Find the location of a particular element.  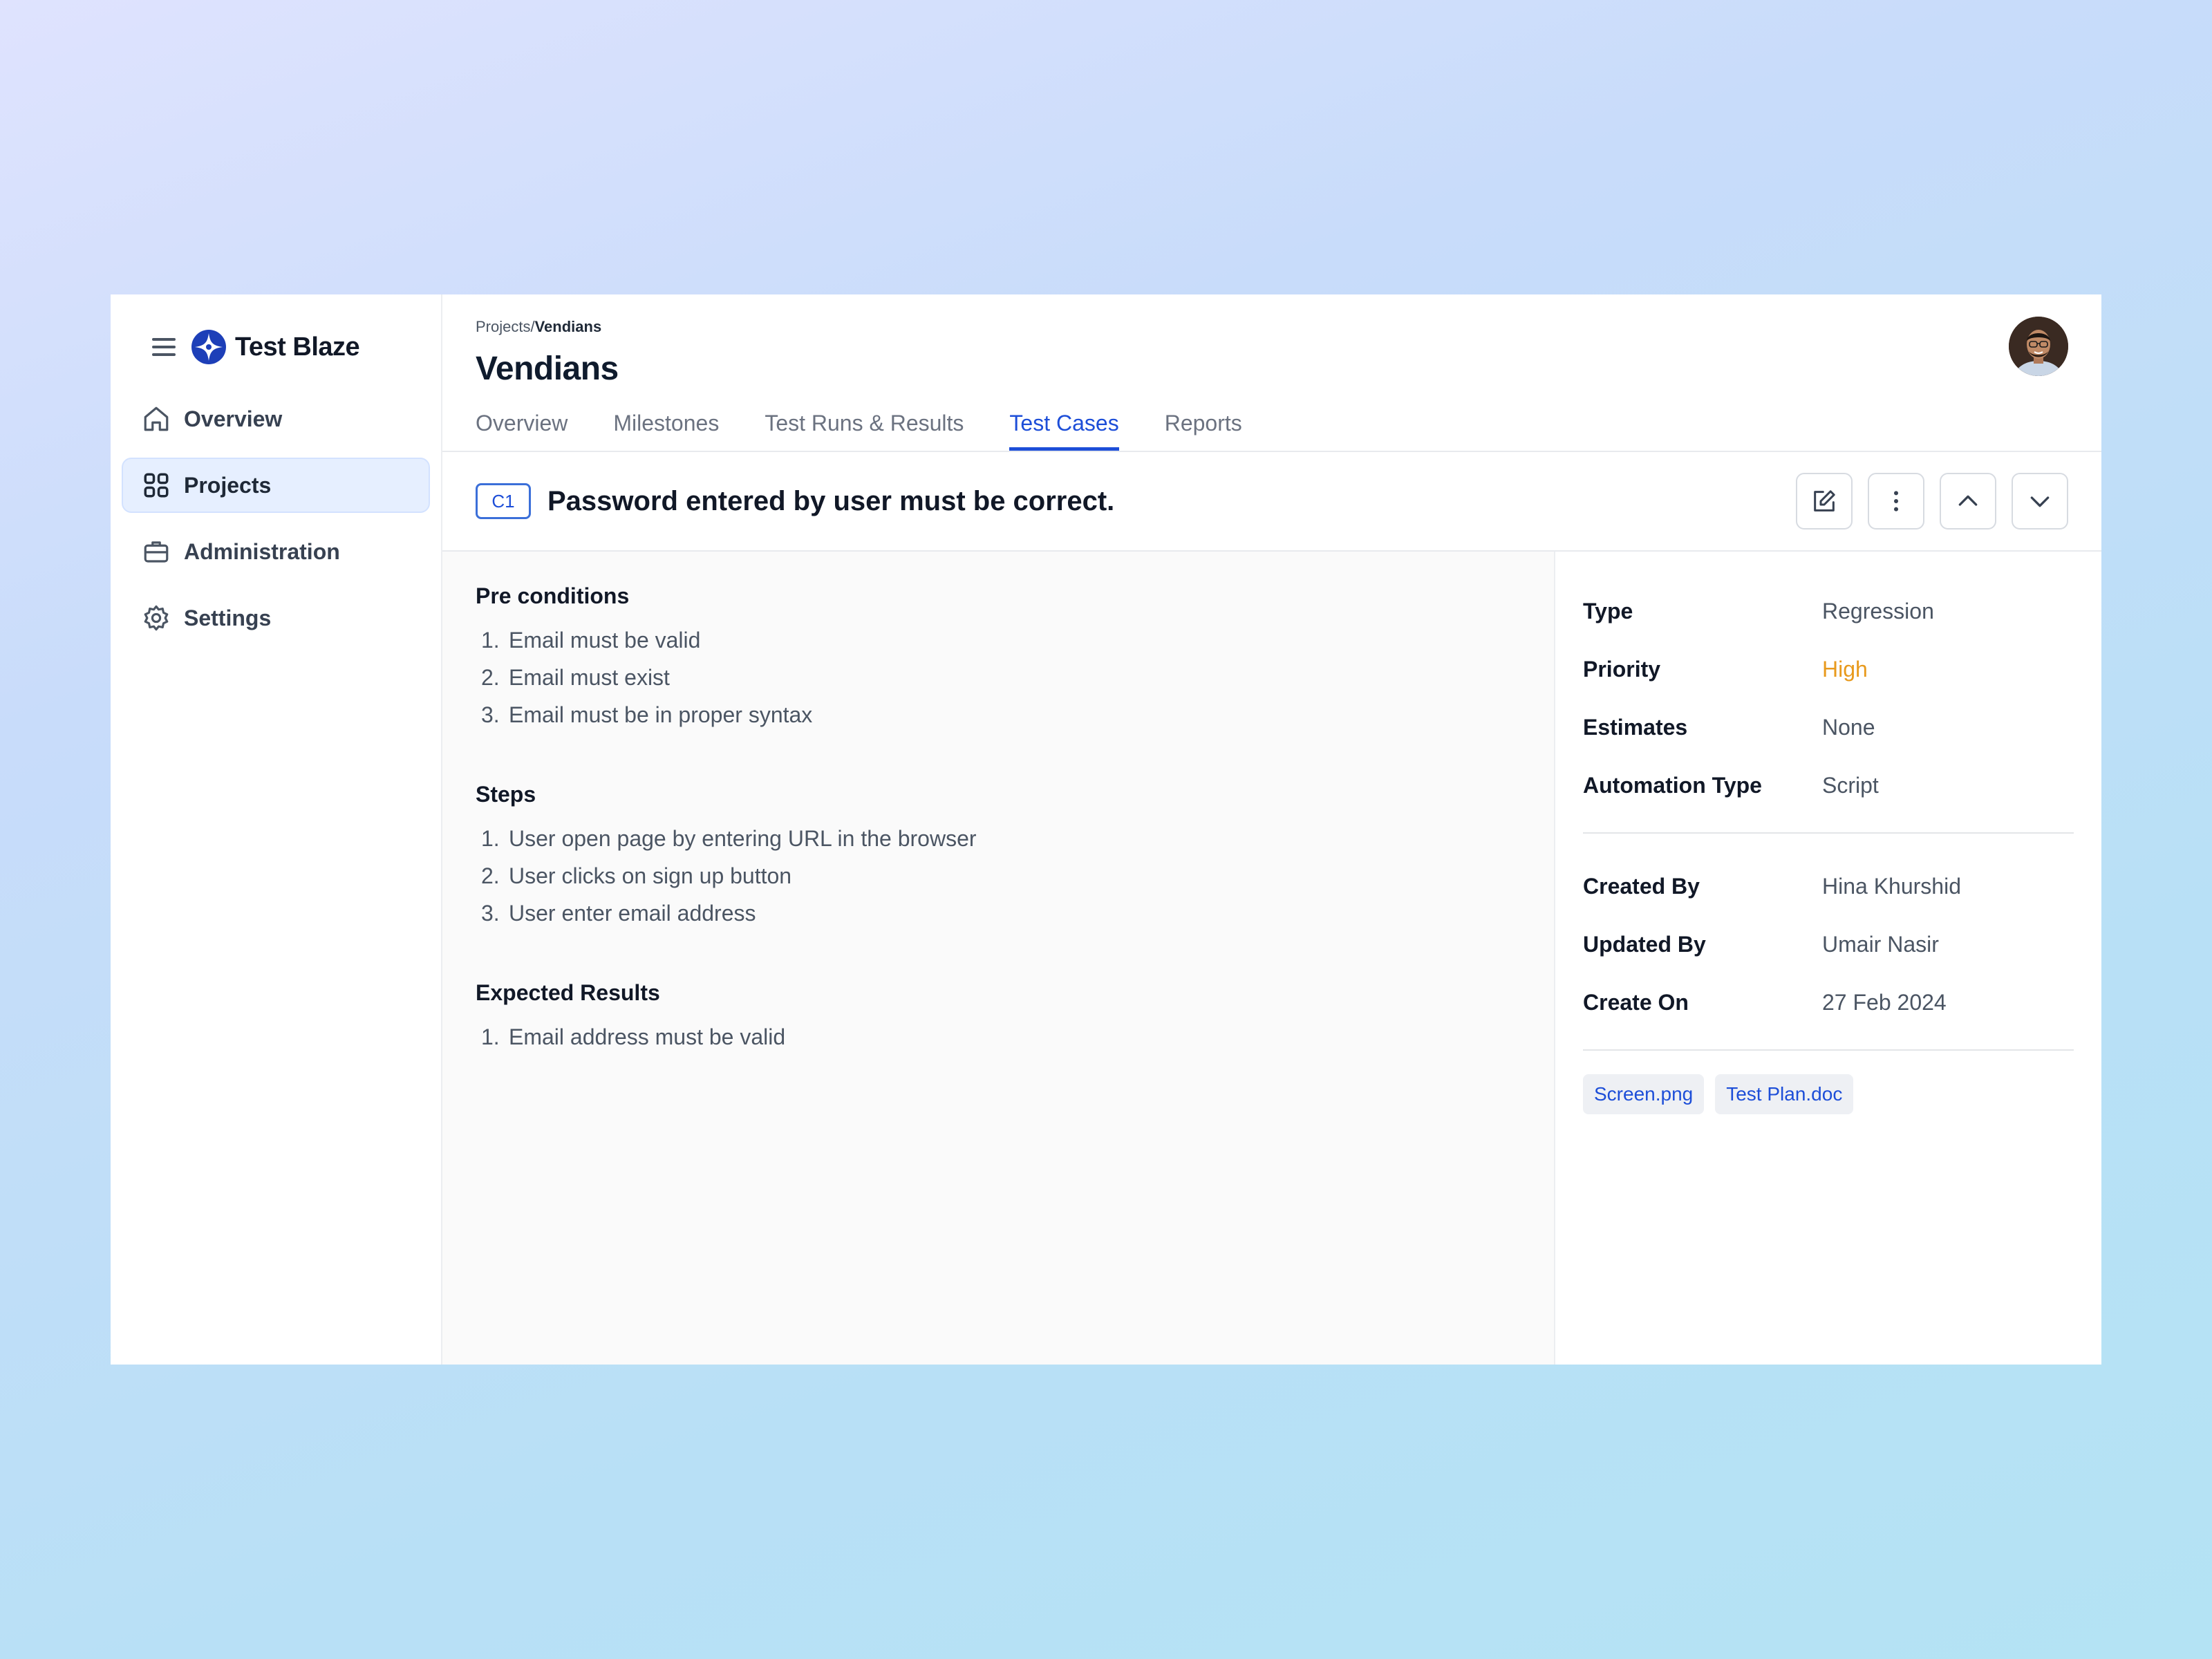

property-label: Created By is located at coordinates (1642, 886).